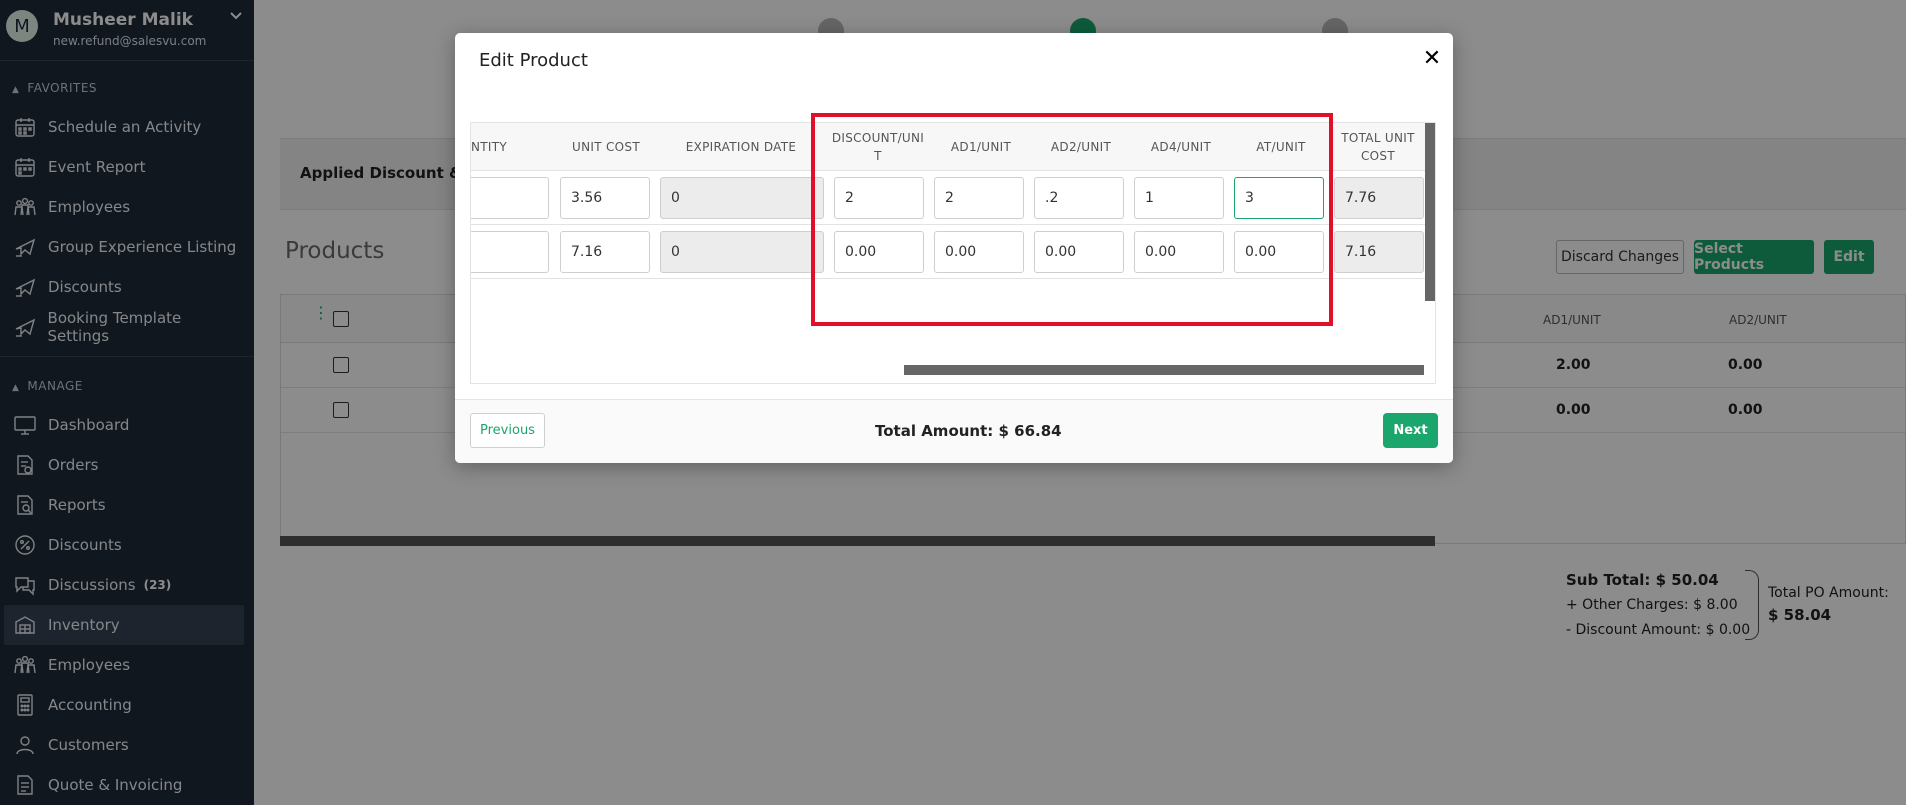 The height and width of the screenshot is (805, 1906). I want to click on column-header-unit-cost: UNIT COST, so click(606, 147).